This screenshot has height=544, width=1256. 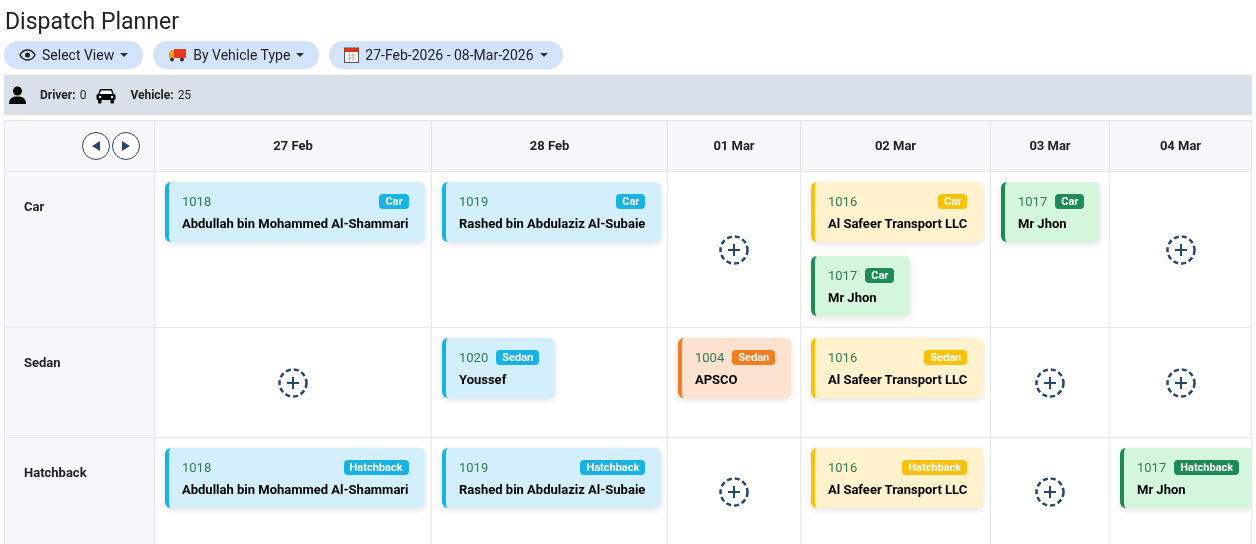 I want to click on booking-card: 1004 Sedan APSCO, so click(x=735, y=368).